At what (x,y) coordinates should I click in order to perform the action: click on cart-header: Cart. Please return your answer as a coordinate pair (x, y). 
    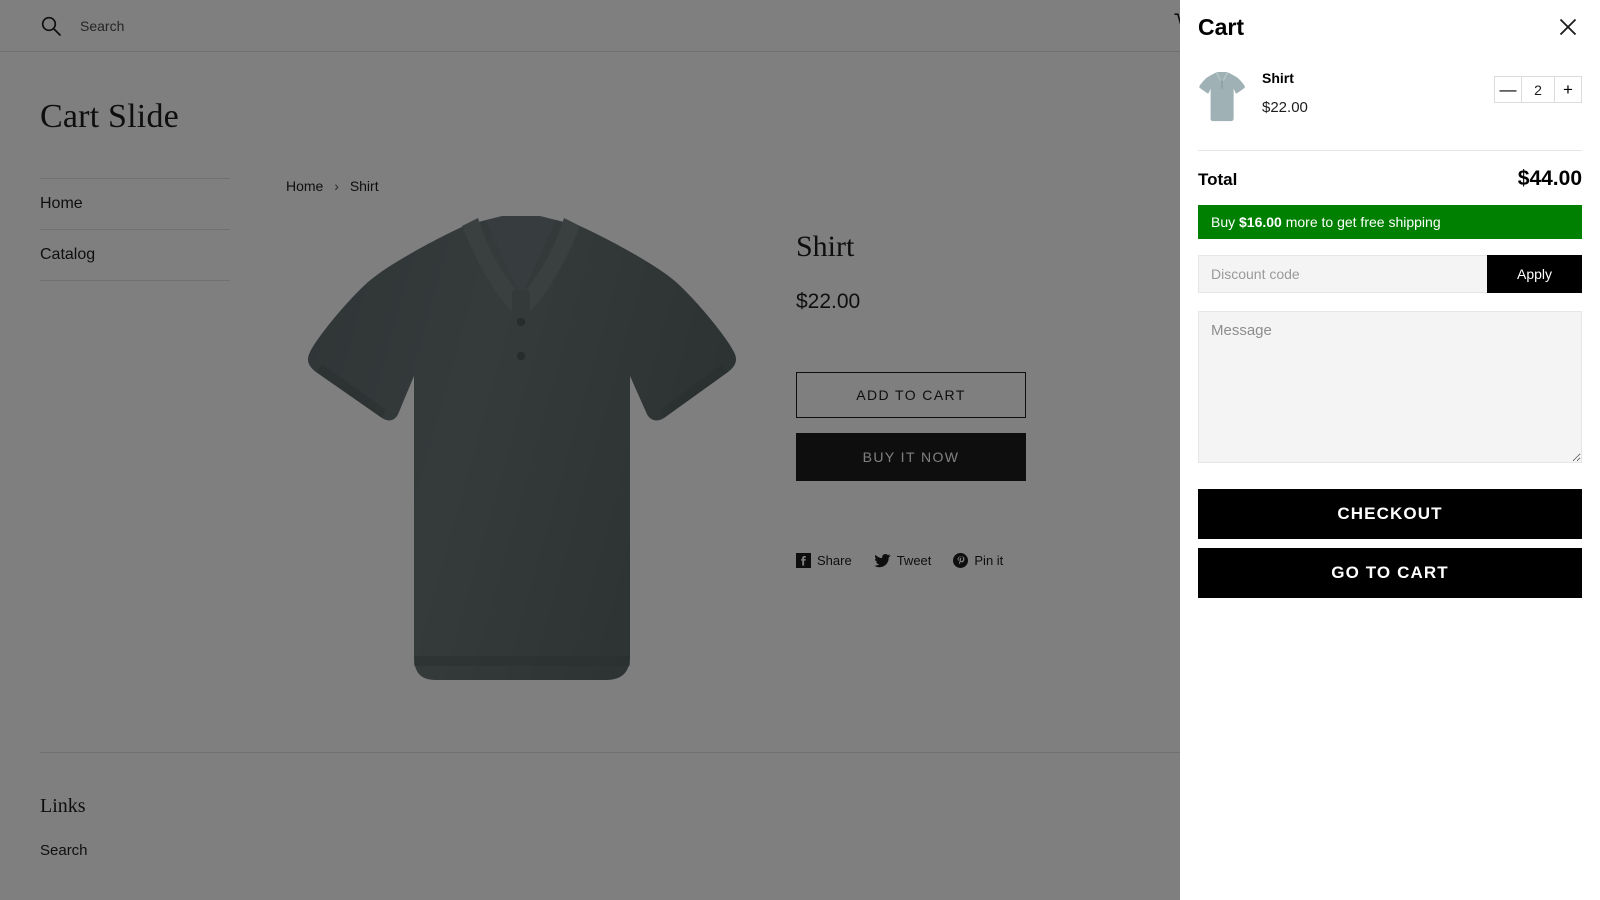
    Looking at the image, I should click on (1390, 23).